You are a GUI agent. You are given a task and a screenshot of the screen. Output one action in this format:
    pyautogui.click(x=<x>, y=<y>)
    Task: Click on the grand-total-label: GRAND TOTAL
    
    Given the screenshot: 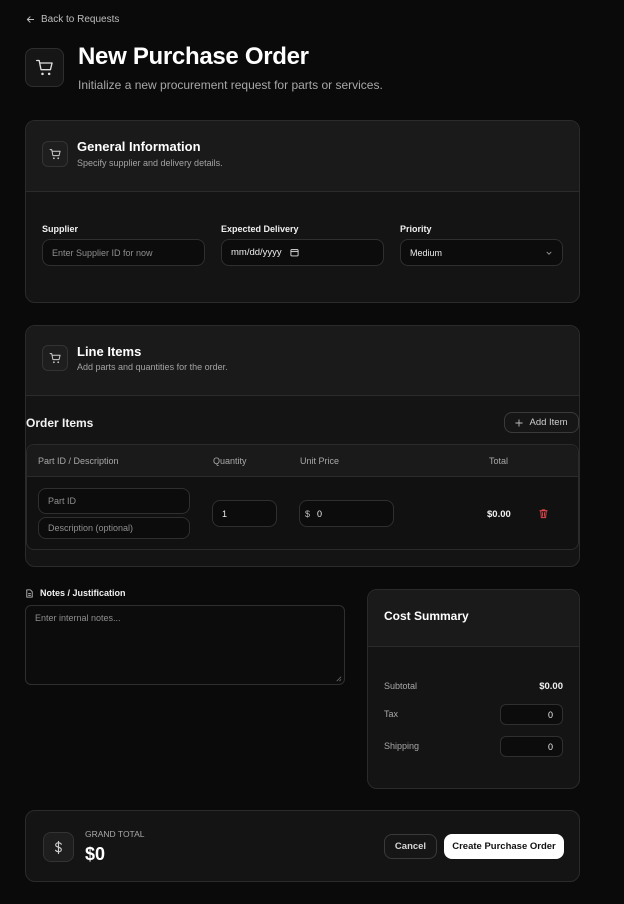 What is the action you would take?
    pyautogui.click(x=115, y=834)
    